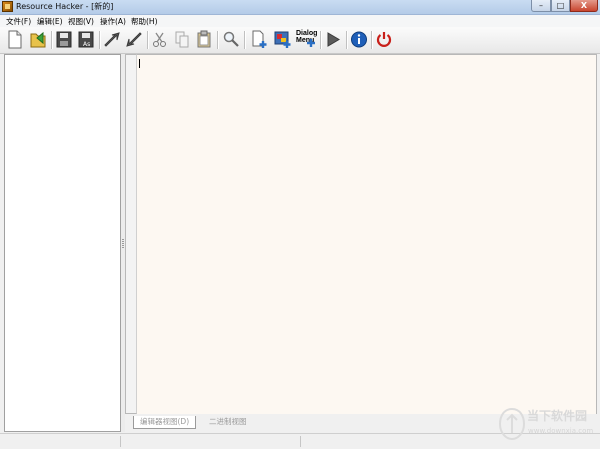 The image size is (600, 449). What do you see at coordinates (7, 6) in the screenshot?
I see `app-icon` at bounding box center [7, 6].